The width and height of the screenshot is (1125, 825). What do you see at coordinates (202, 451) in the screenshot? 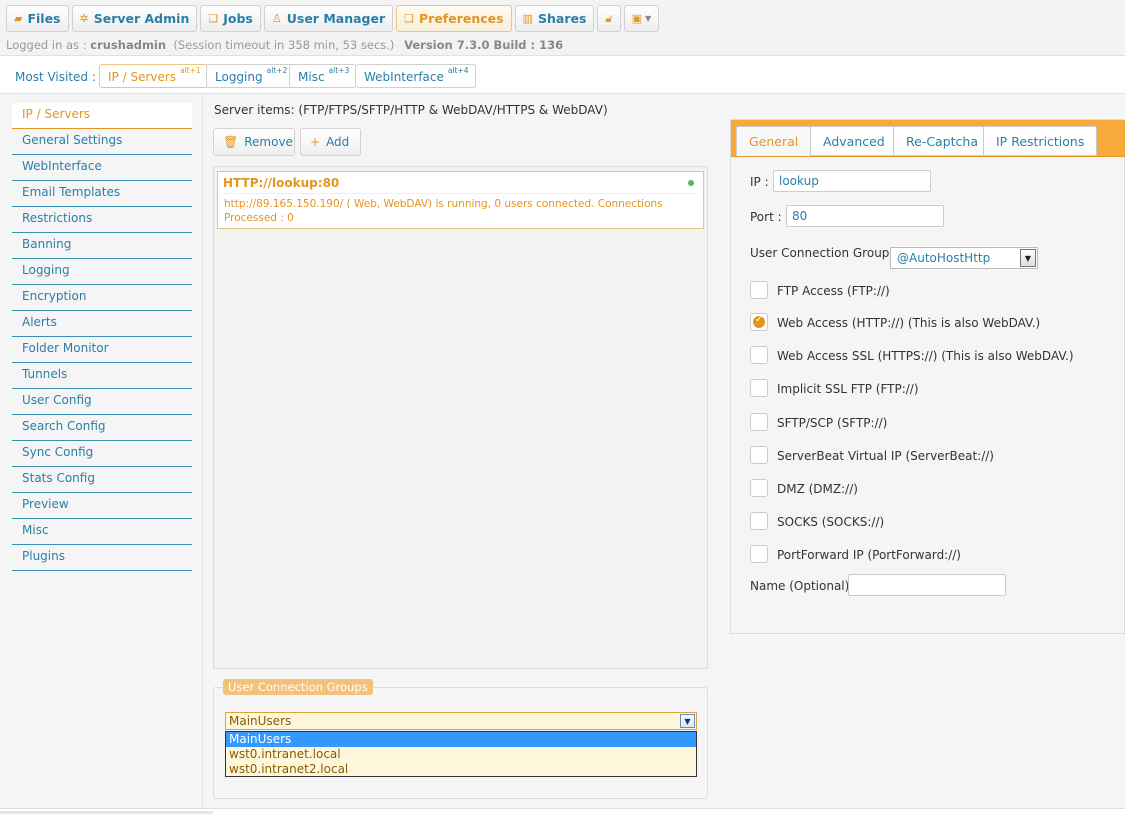
I see `column-divider` at bounding box center [202, 451].